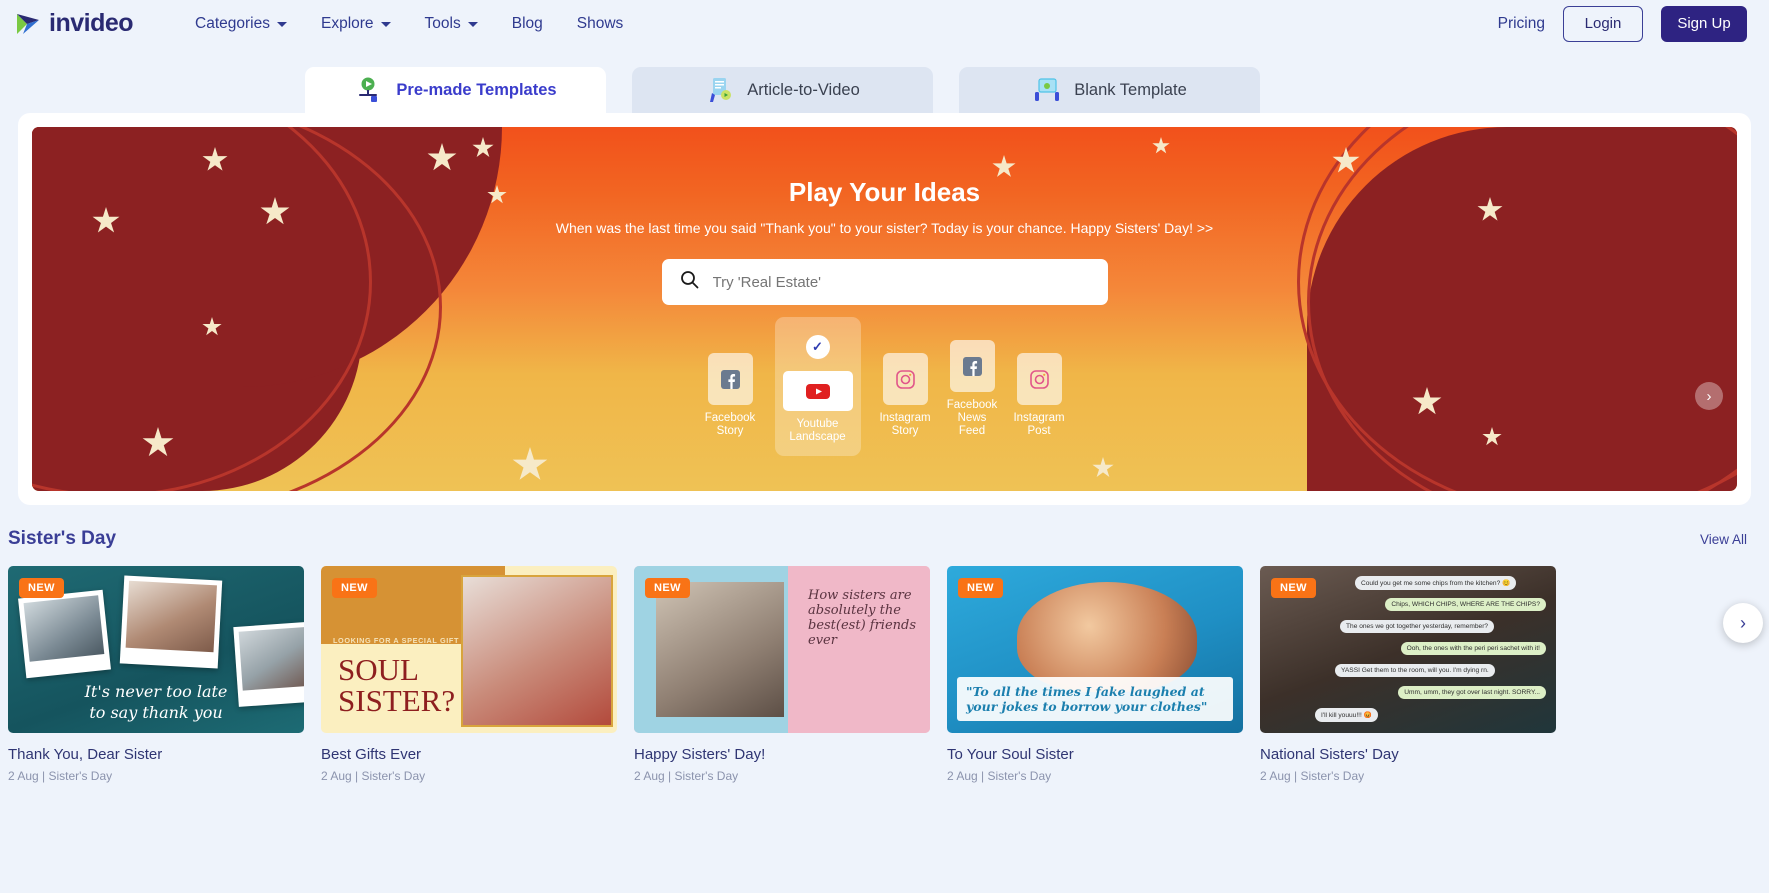 This screenshot has height=893, width=1769. Describe the element at coordinates (369, 90) in the screenshot. I see `video-template-icon` at that location.